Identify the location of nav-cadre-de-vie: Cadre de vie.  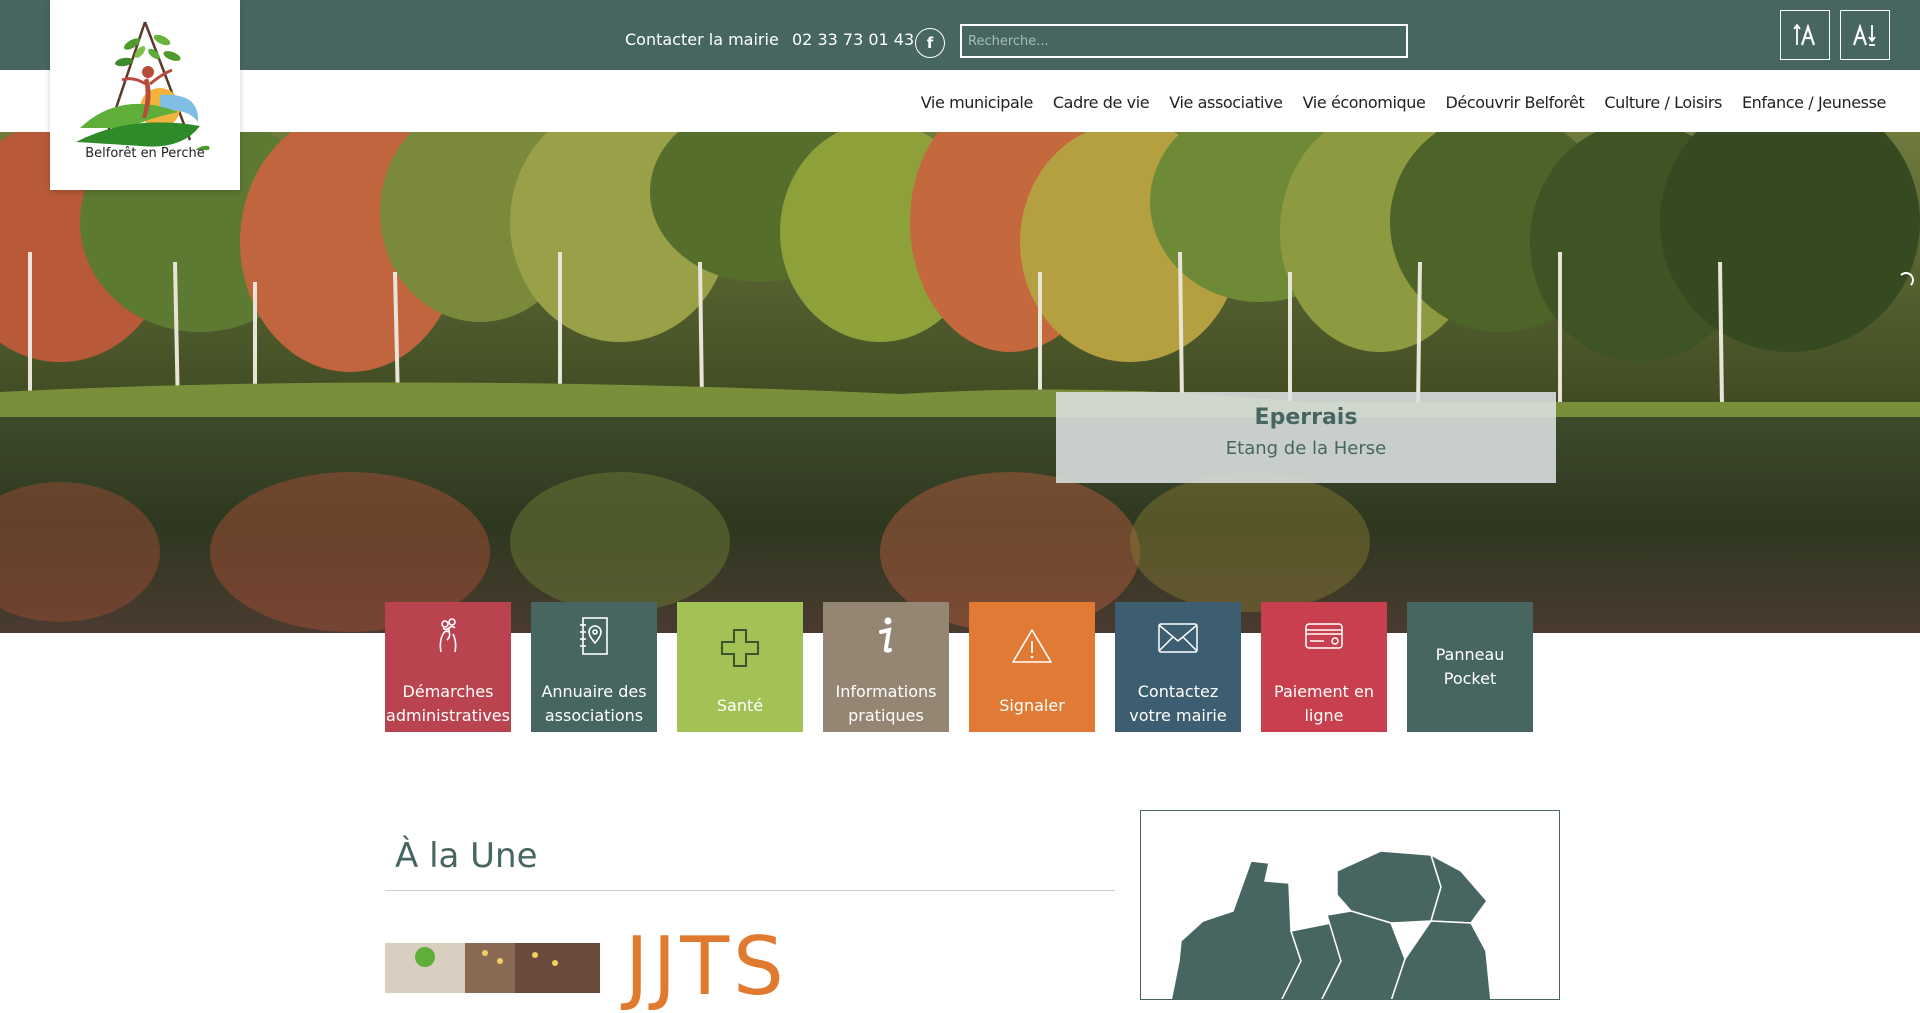
(1101, 102).